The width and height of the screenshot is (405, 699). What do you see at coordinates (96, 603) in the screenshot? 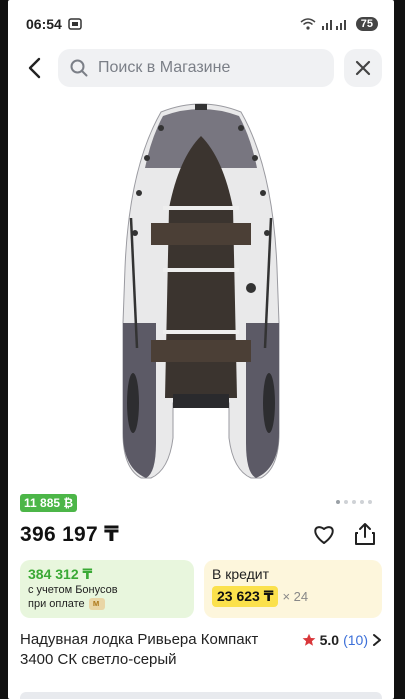
I see `bonus-coin-icon` at bounding box center [96, 603].